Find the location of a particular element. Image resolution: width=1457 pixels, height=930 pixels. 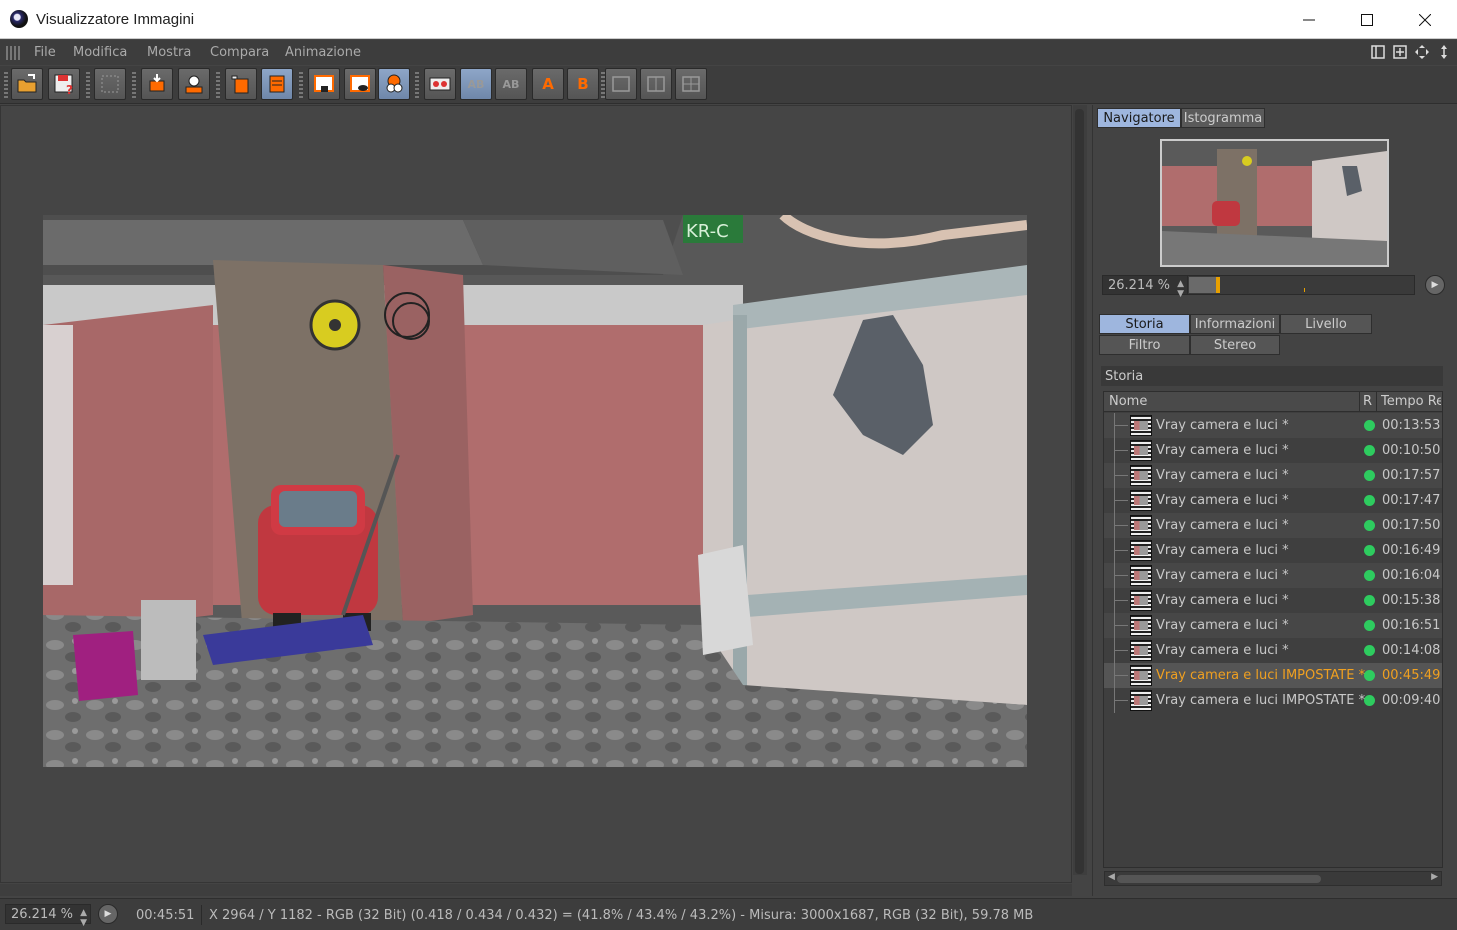

history-row: Vray camera e luci * 00:16:49 is located at coordinates (1273, 550).